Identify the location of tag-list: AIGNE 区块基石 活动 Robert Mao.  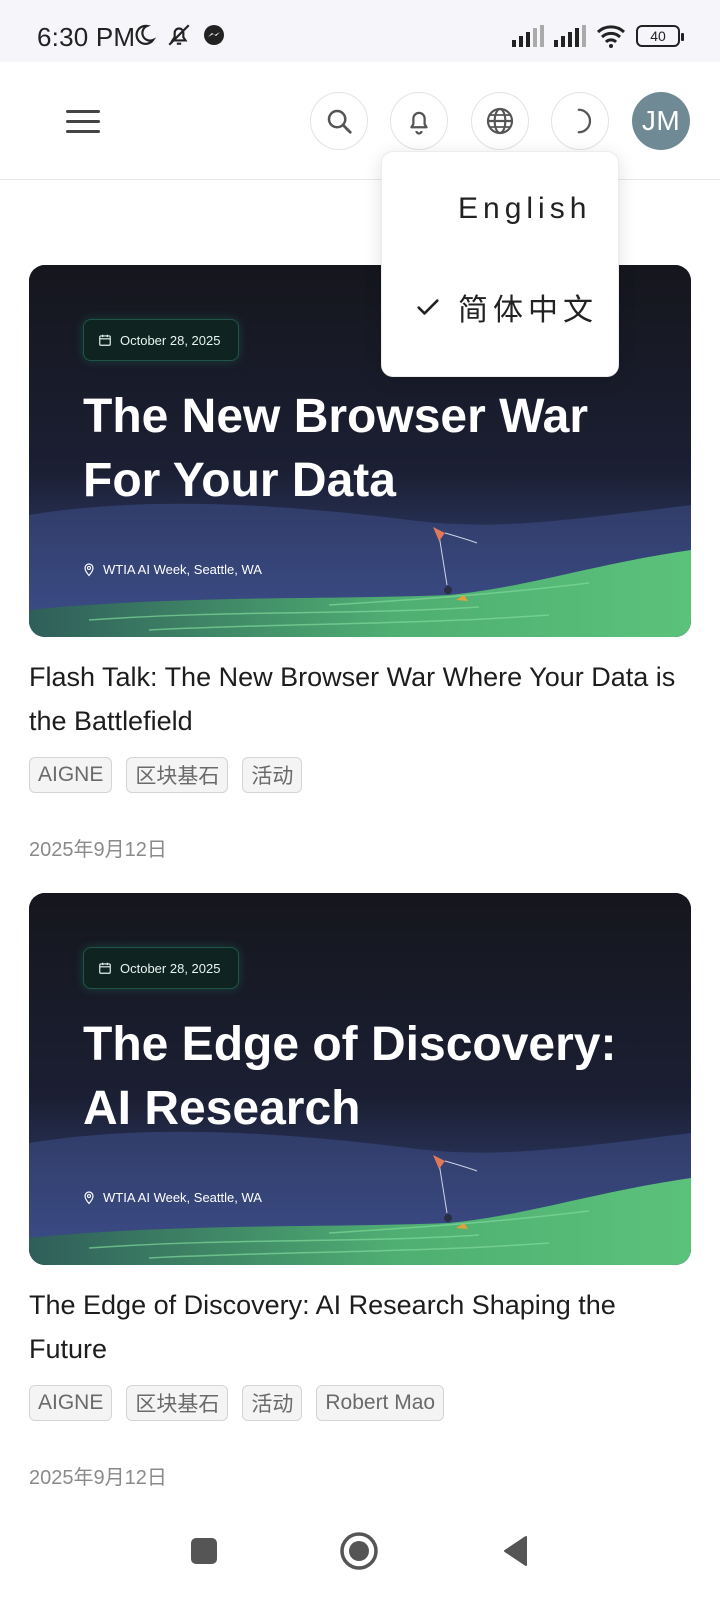
(360, 1403).